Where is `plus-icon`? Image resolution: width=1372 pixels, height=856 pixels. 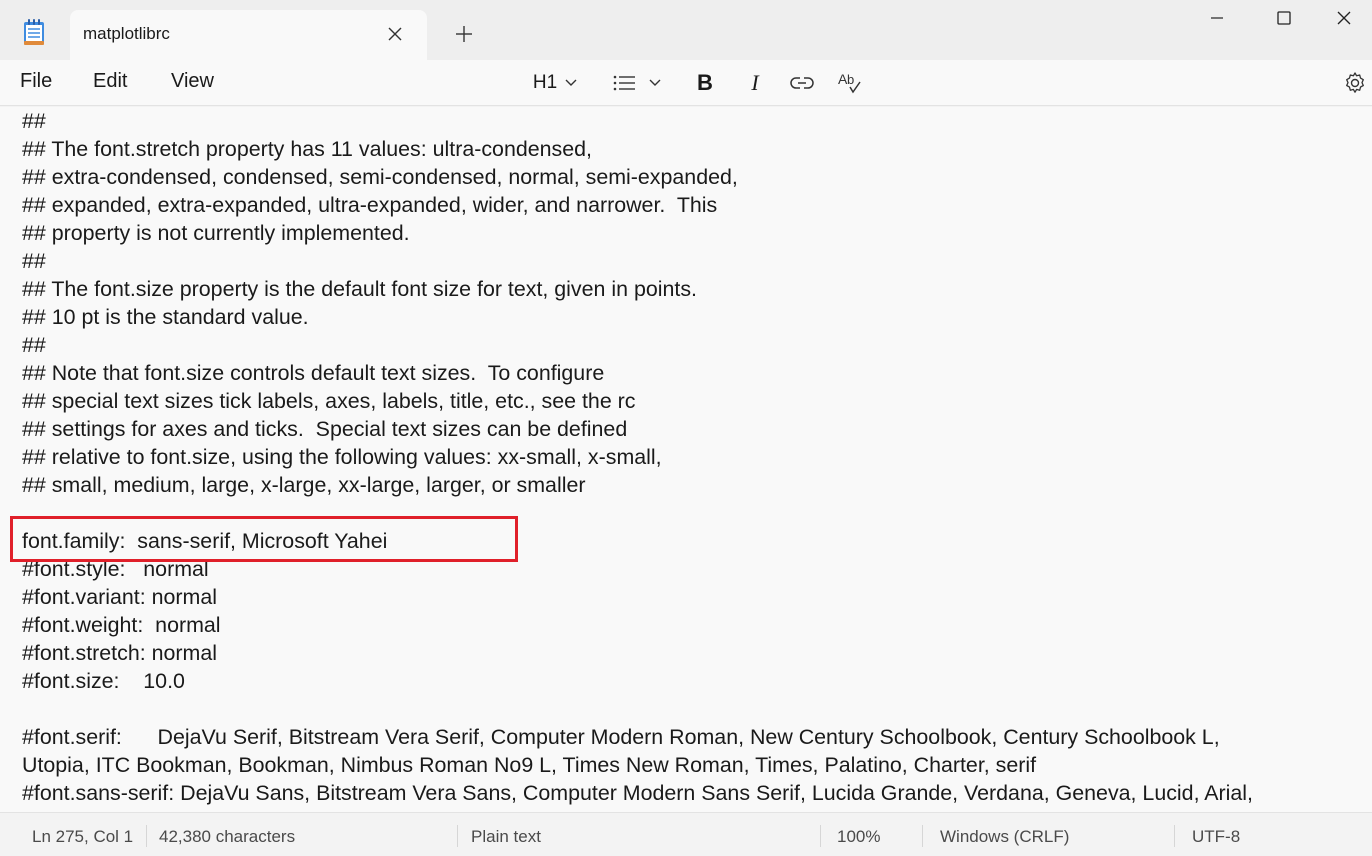
plus-icon is located at coordinates (464, 34).